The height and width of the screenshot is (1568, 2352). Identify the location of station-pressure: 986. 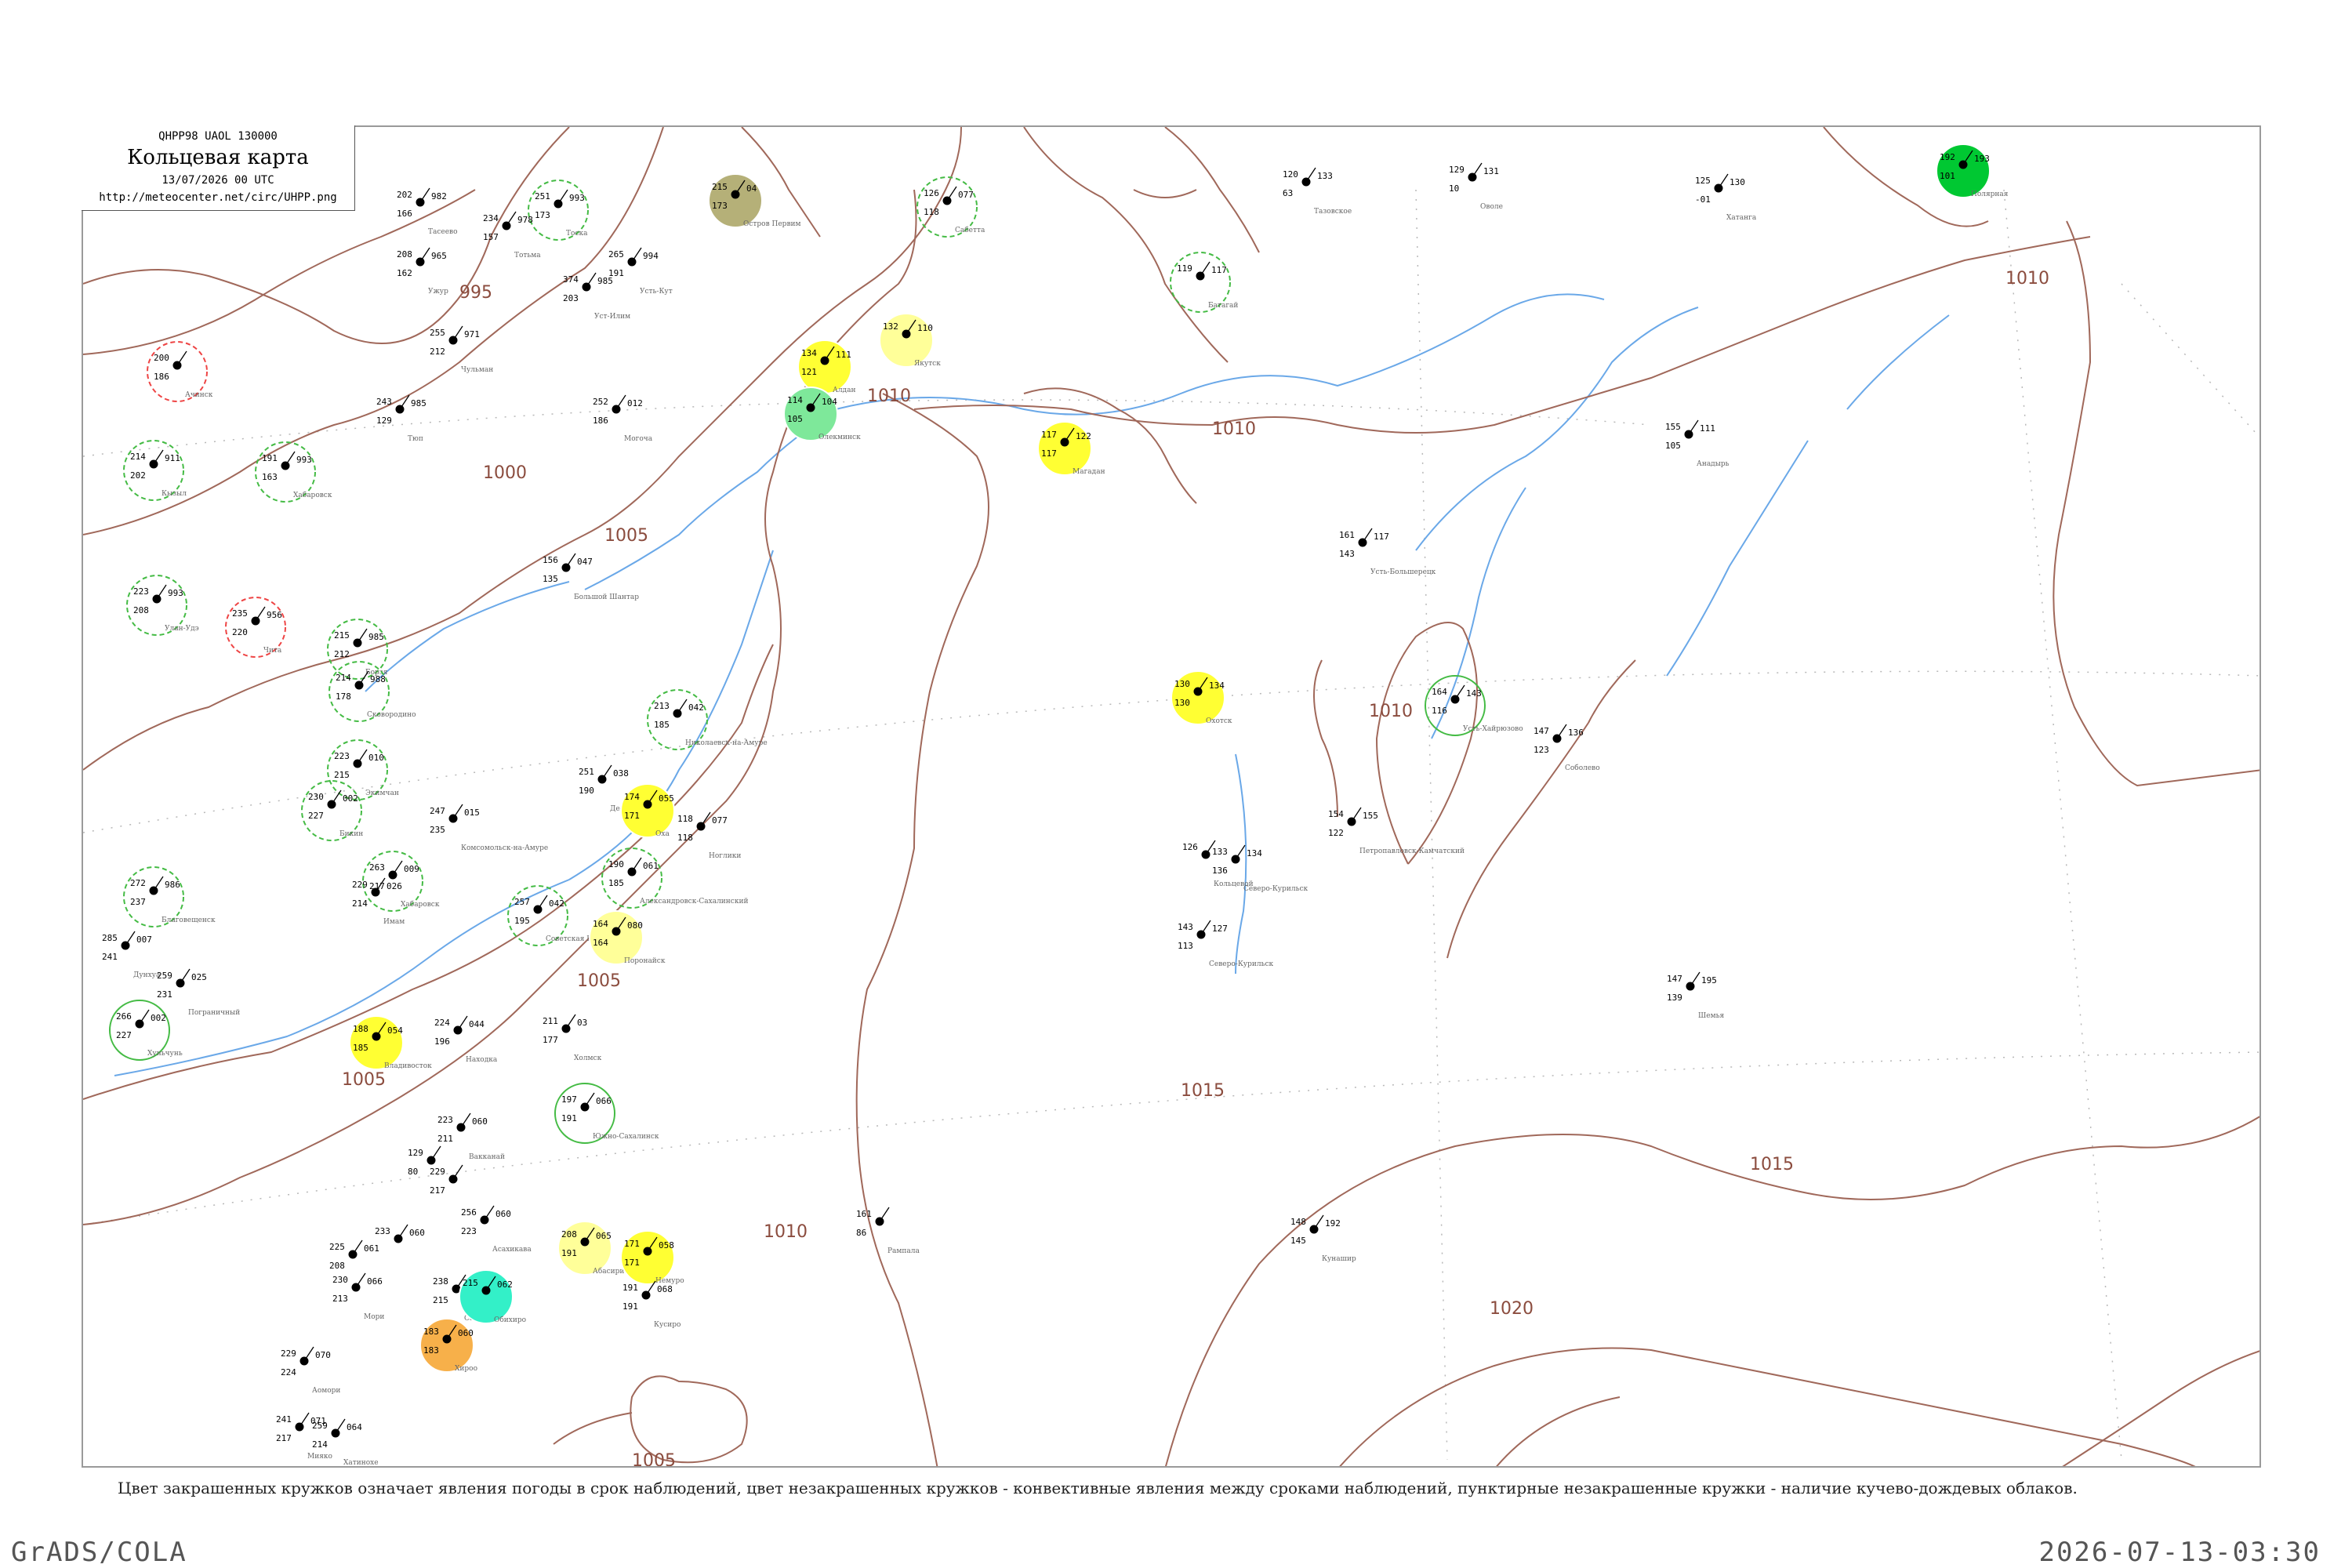
(172, 885).